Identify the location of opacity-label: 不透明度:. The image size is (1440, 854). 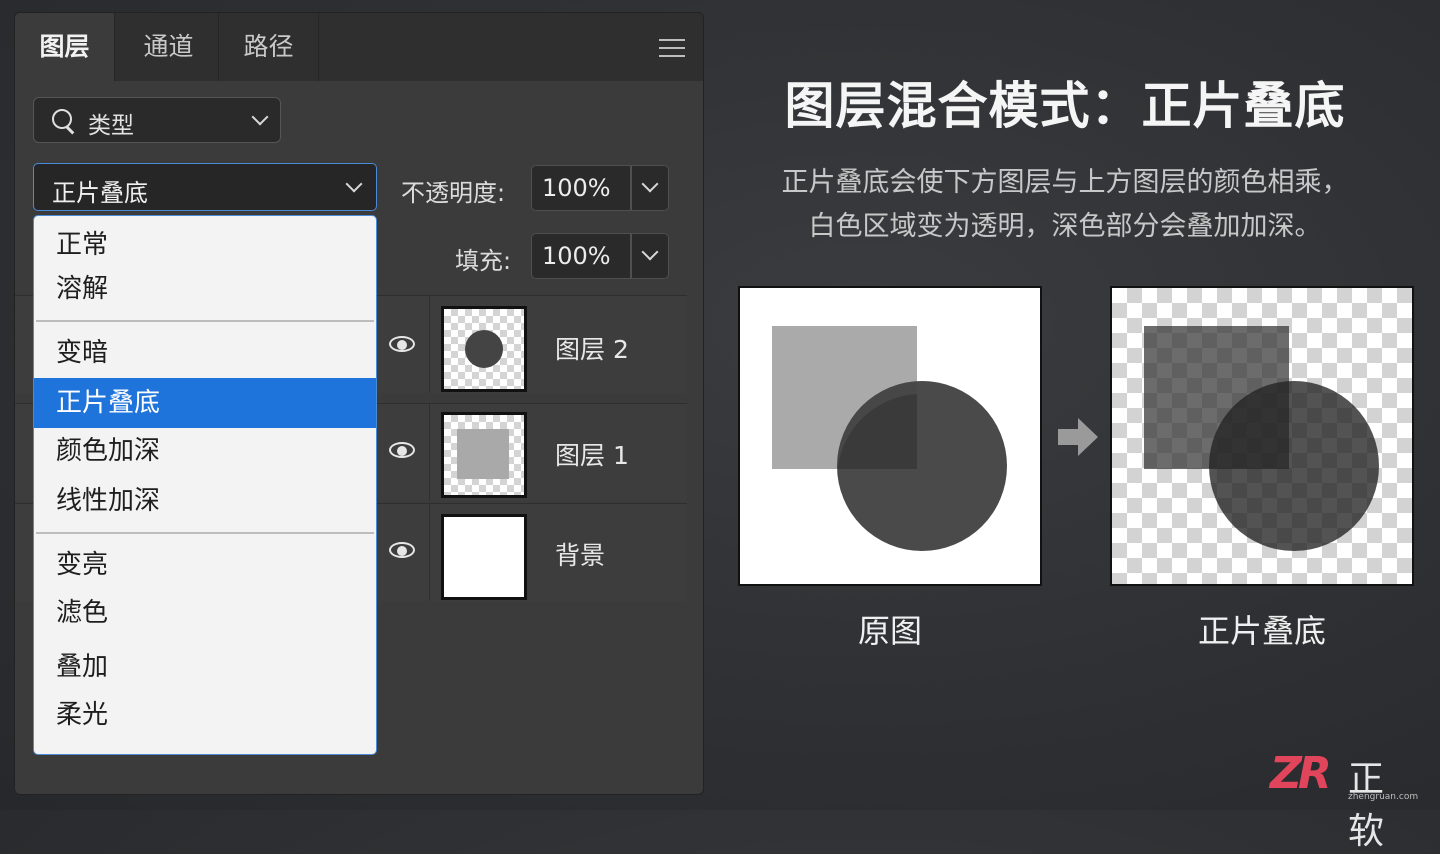
(453, 193).